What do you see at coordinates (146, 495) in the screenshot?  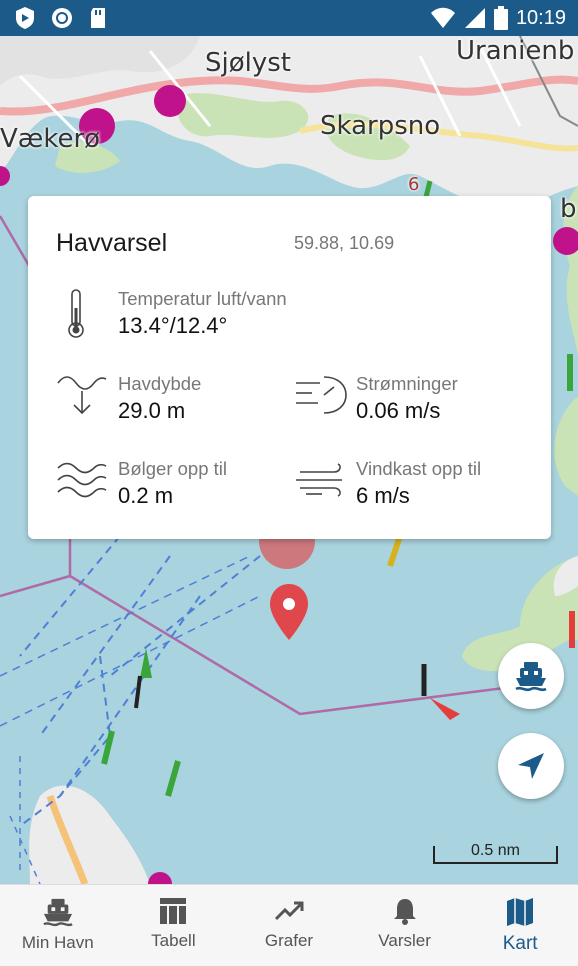 I see `waves-value: 0.2 m` at bounding box center [146, 495].